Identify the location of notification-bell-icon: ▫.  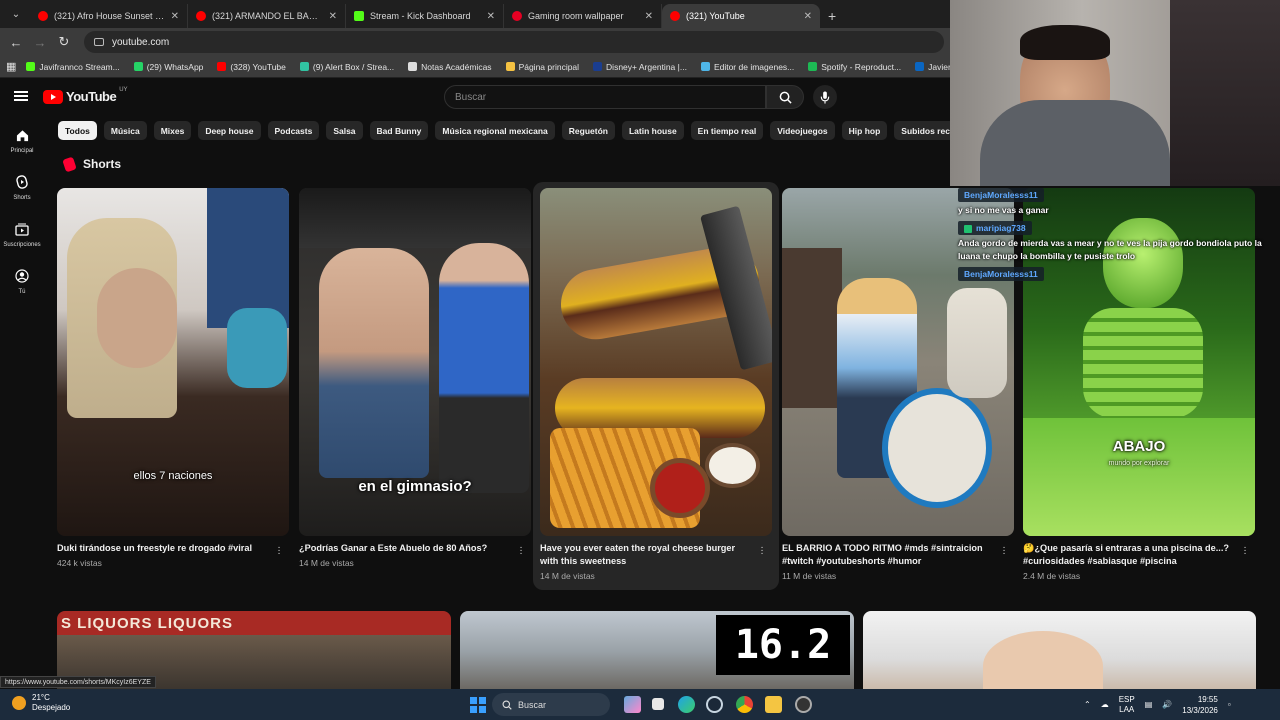
(1229, 704).